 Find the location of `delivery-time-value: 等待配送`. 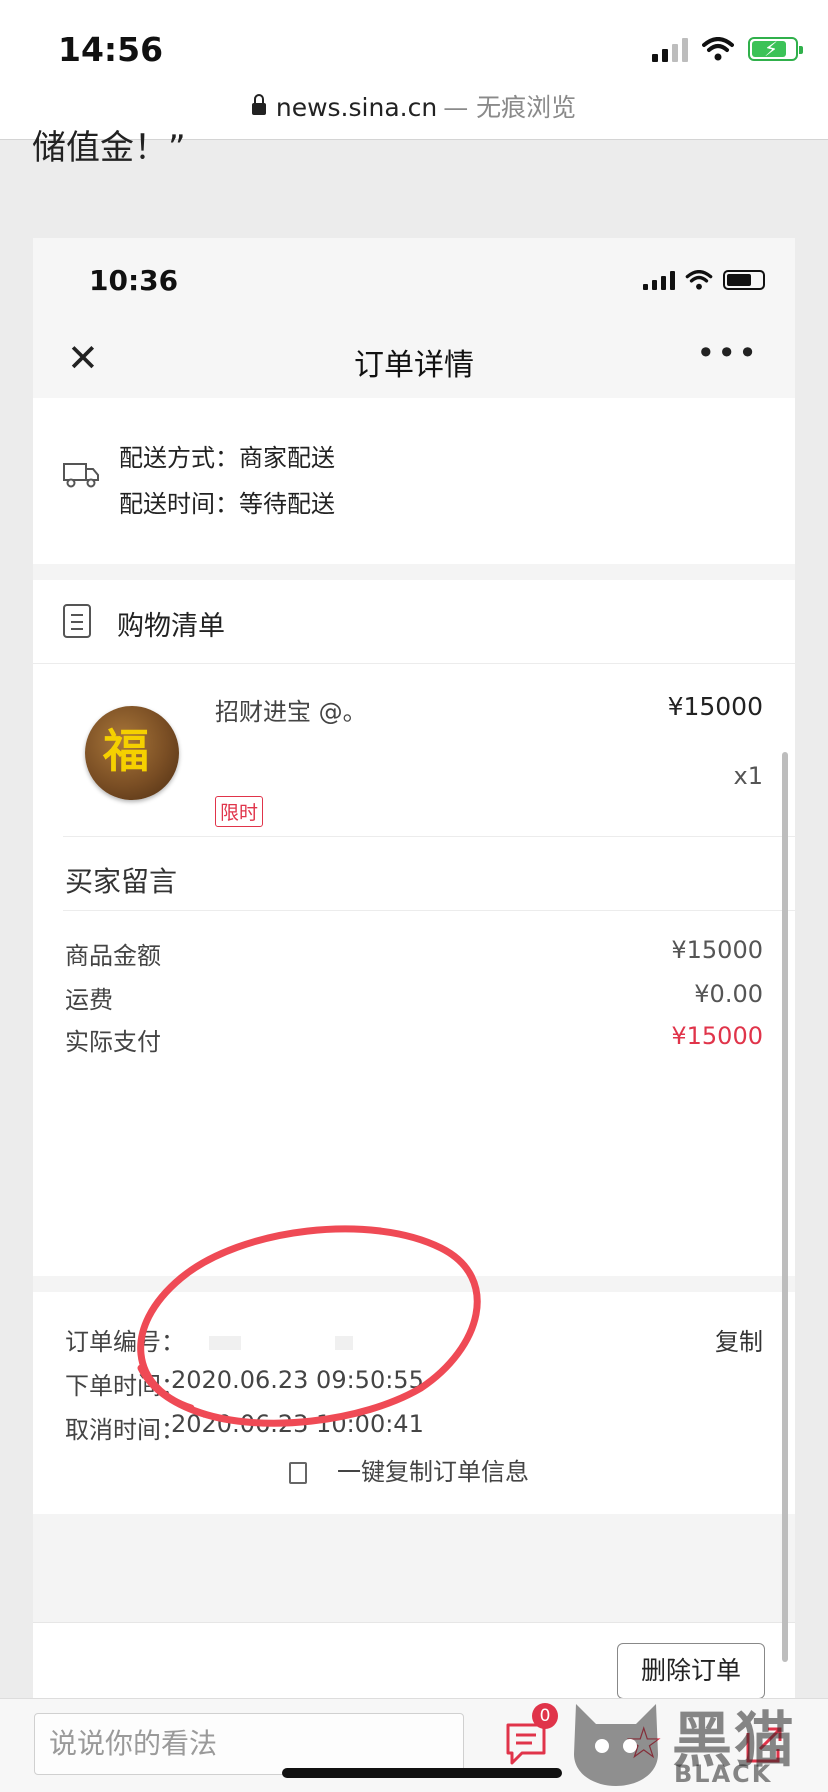

delivery-time-value: 等待配送 is located at coordinates (287, 504).